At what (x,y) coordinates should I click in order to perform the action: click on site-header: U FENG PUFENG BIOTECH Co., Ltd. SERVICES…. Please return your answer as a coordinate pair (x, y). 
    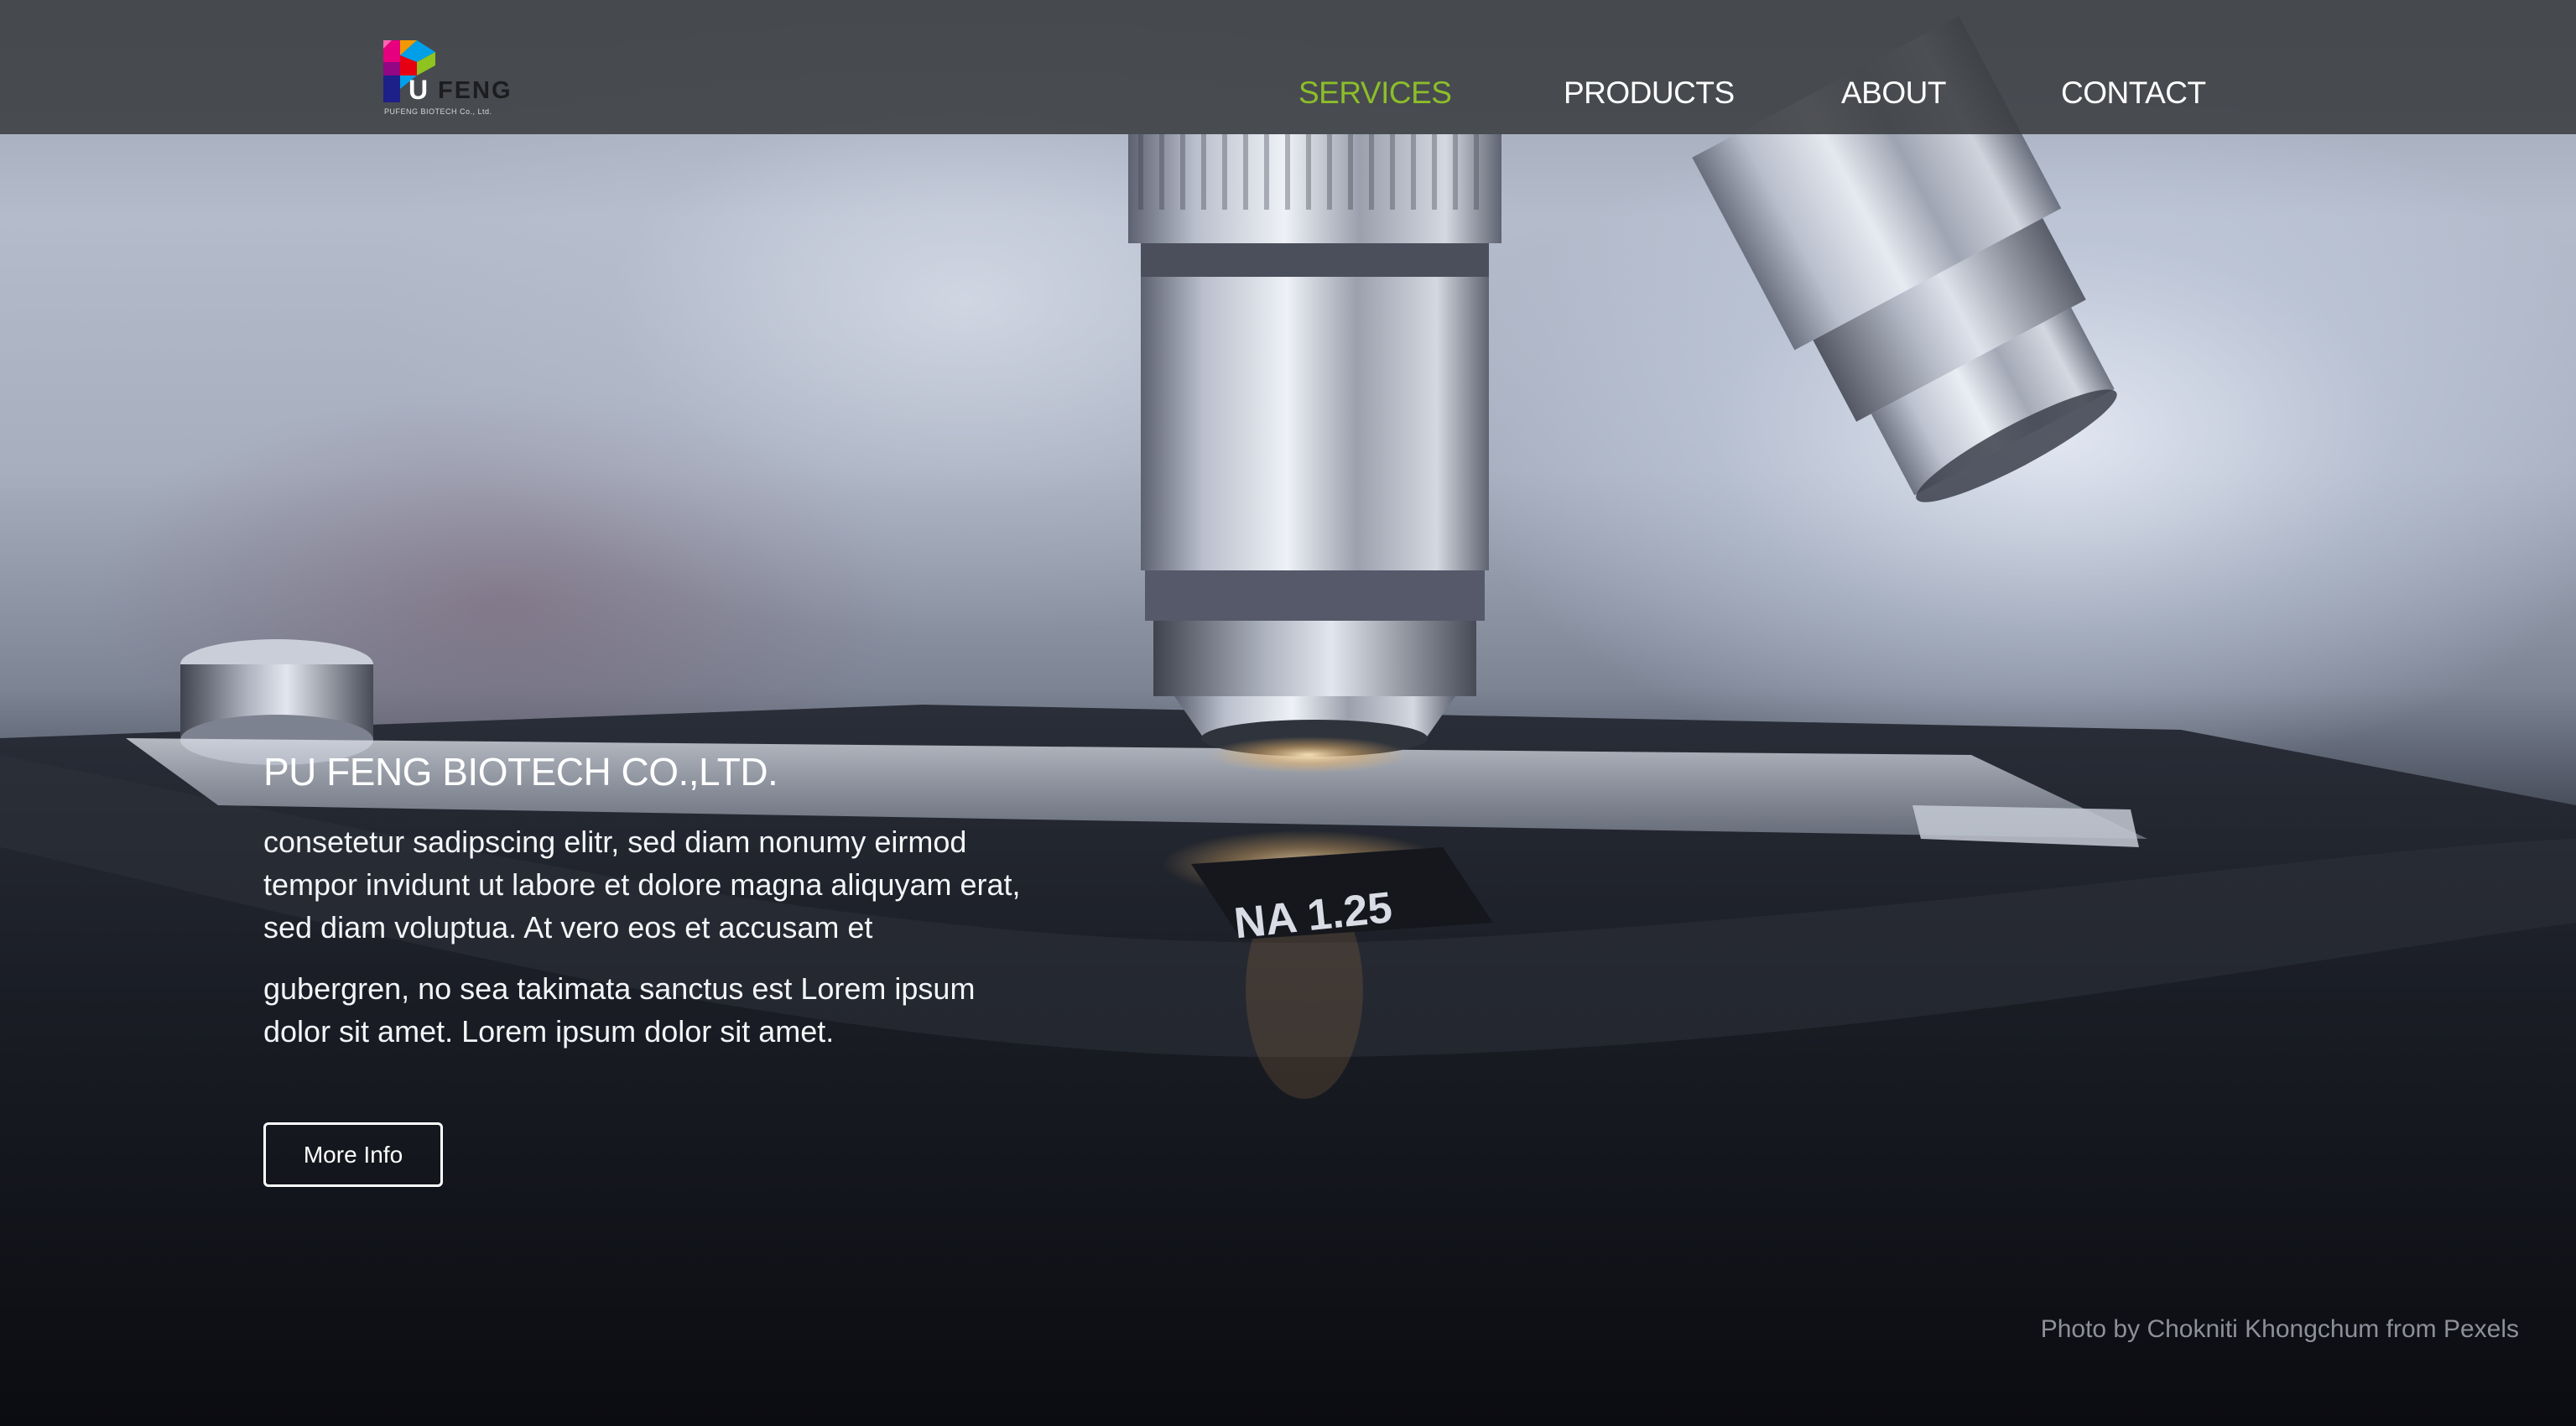
    Looking at the image, I should click on (1288, 67).